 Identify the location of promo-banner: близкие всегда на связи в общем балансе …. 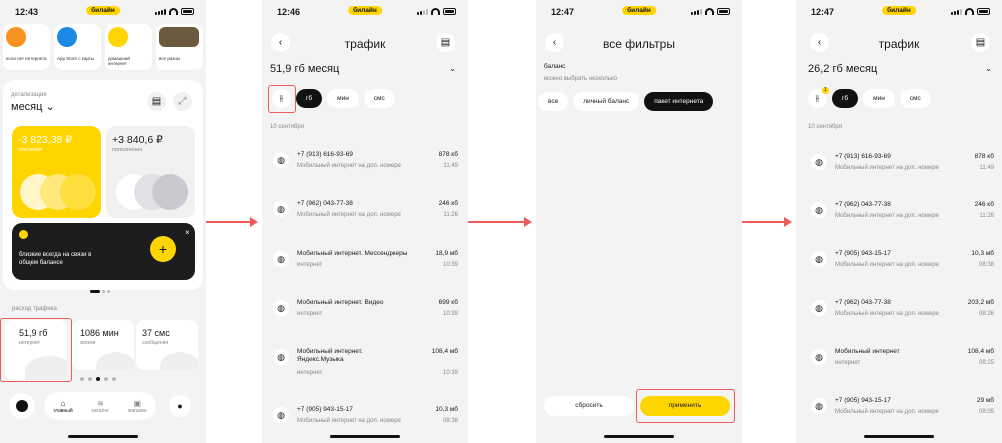
(103, 251).